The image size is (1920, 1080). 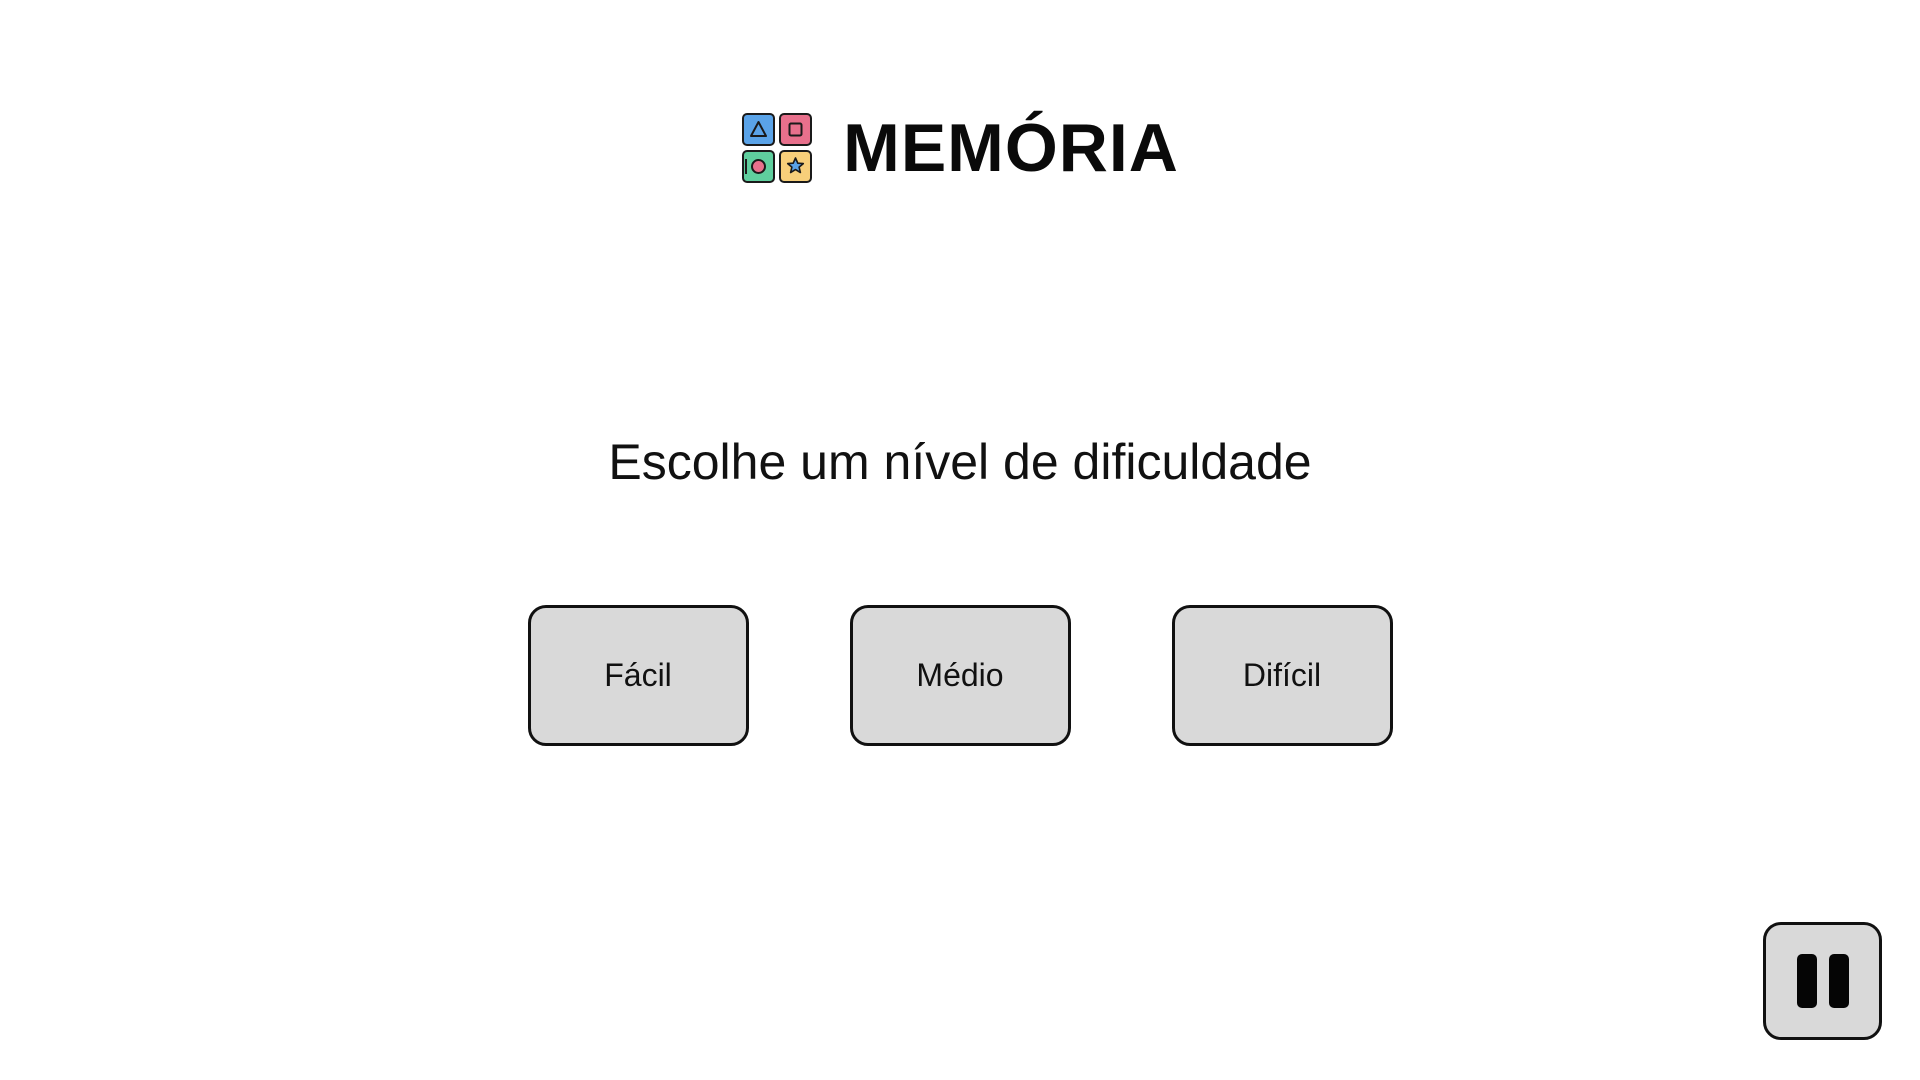 What do you see at coordinates (777, 148) in the screenshot?
I see `memory-cards-logo-icon` at bounding box center [777, 148].